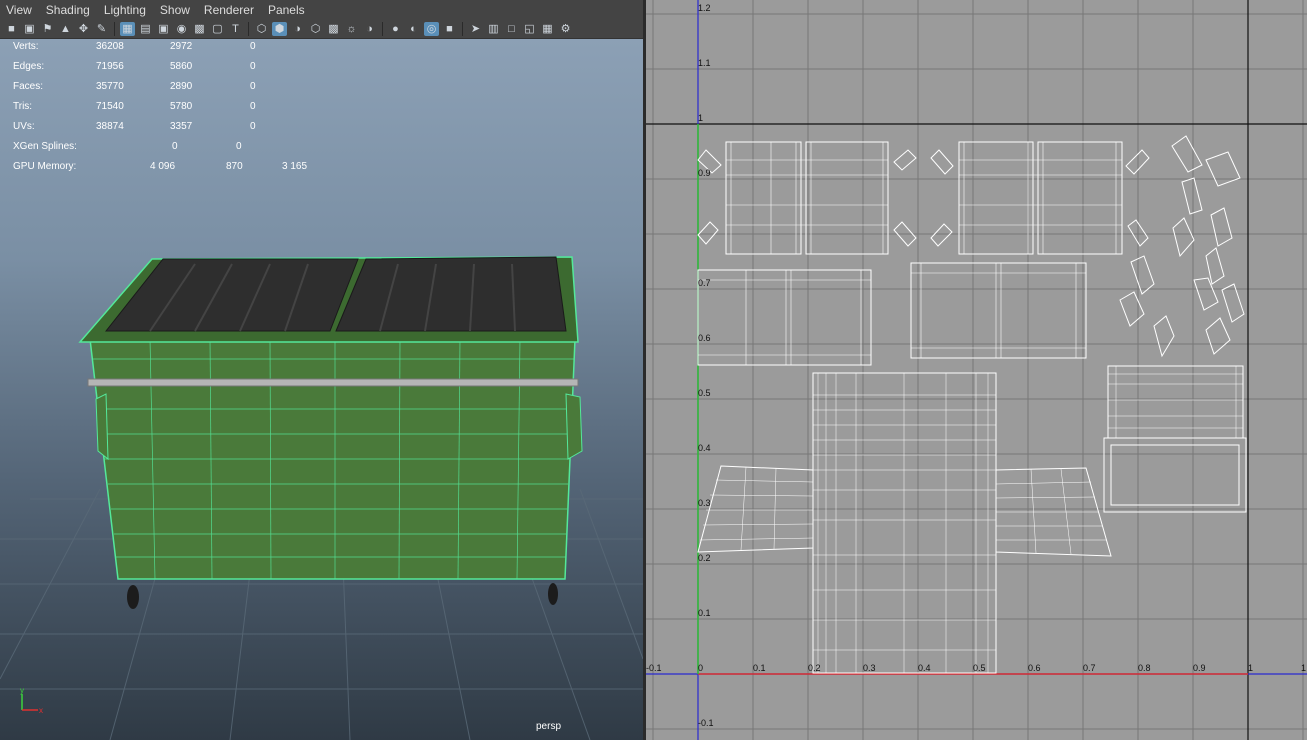 The width and height of the screenshot is (1307, 740). I want to click on hud-label: Tris:, so click(23, 106).